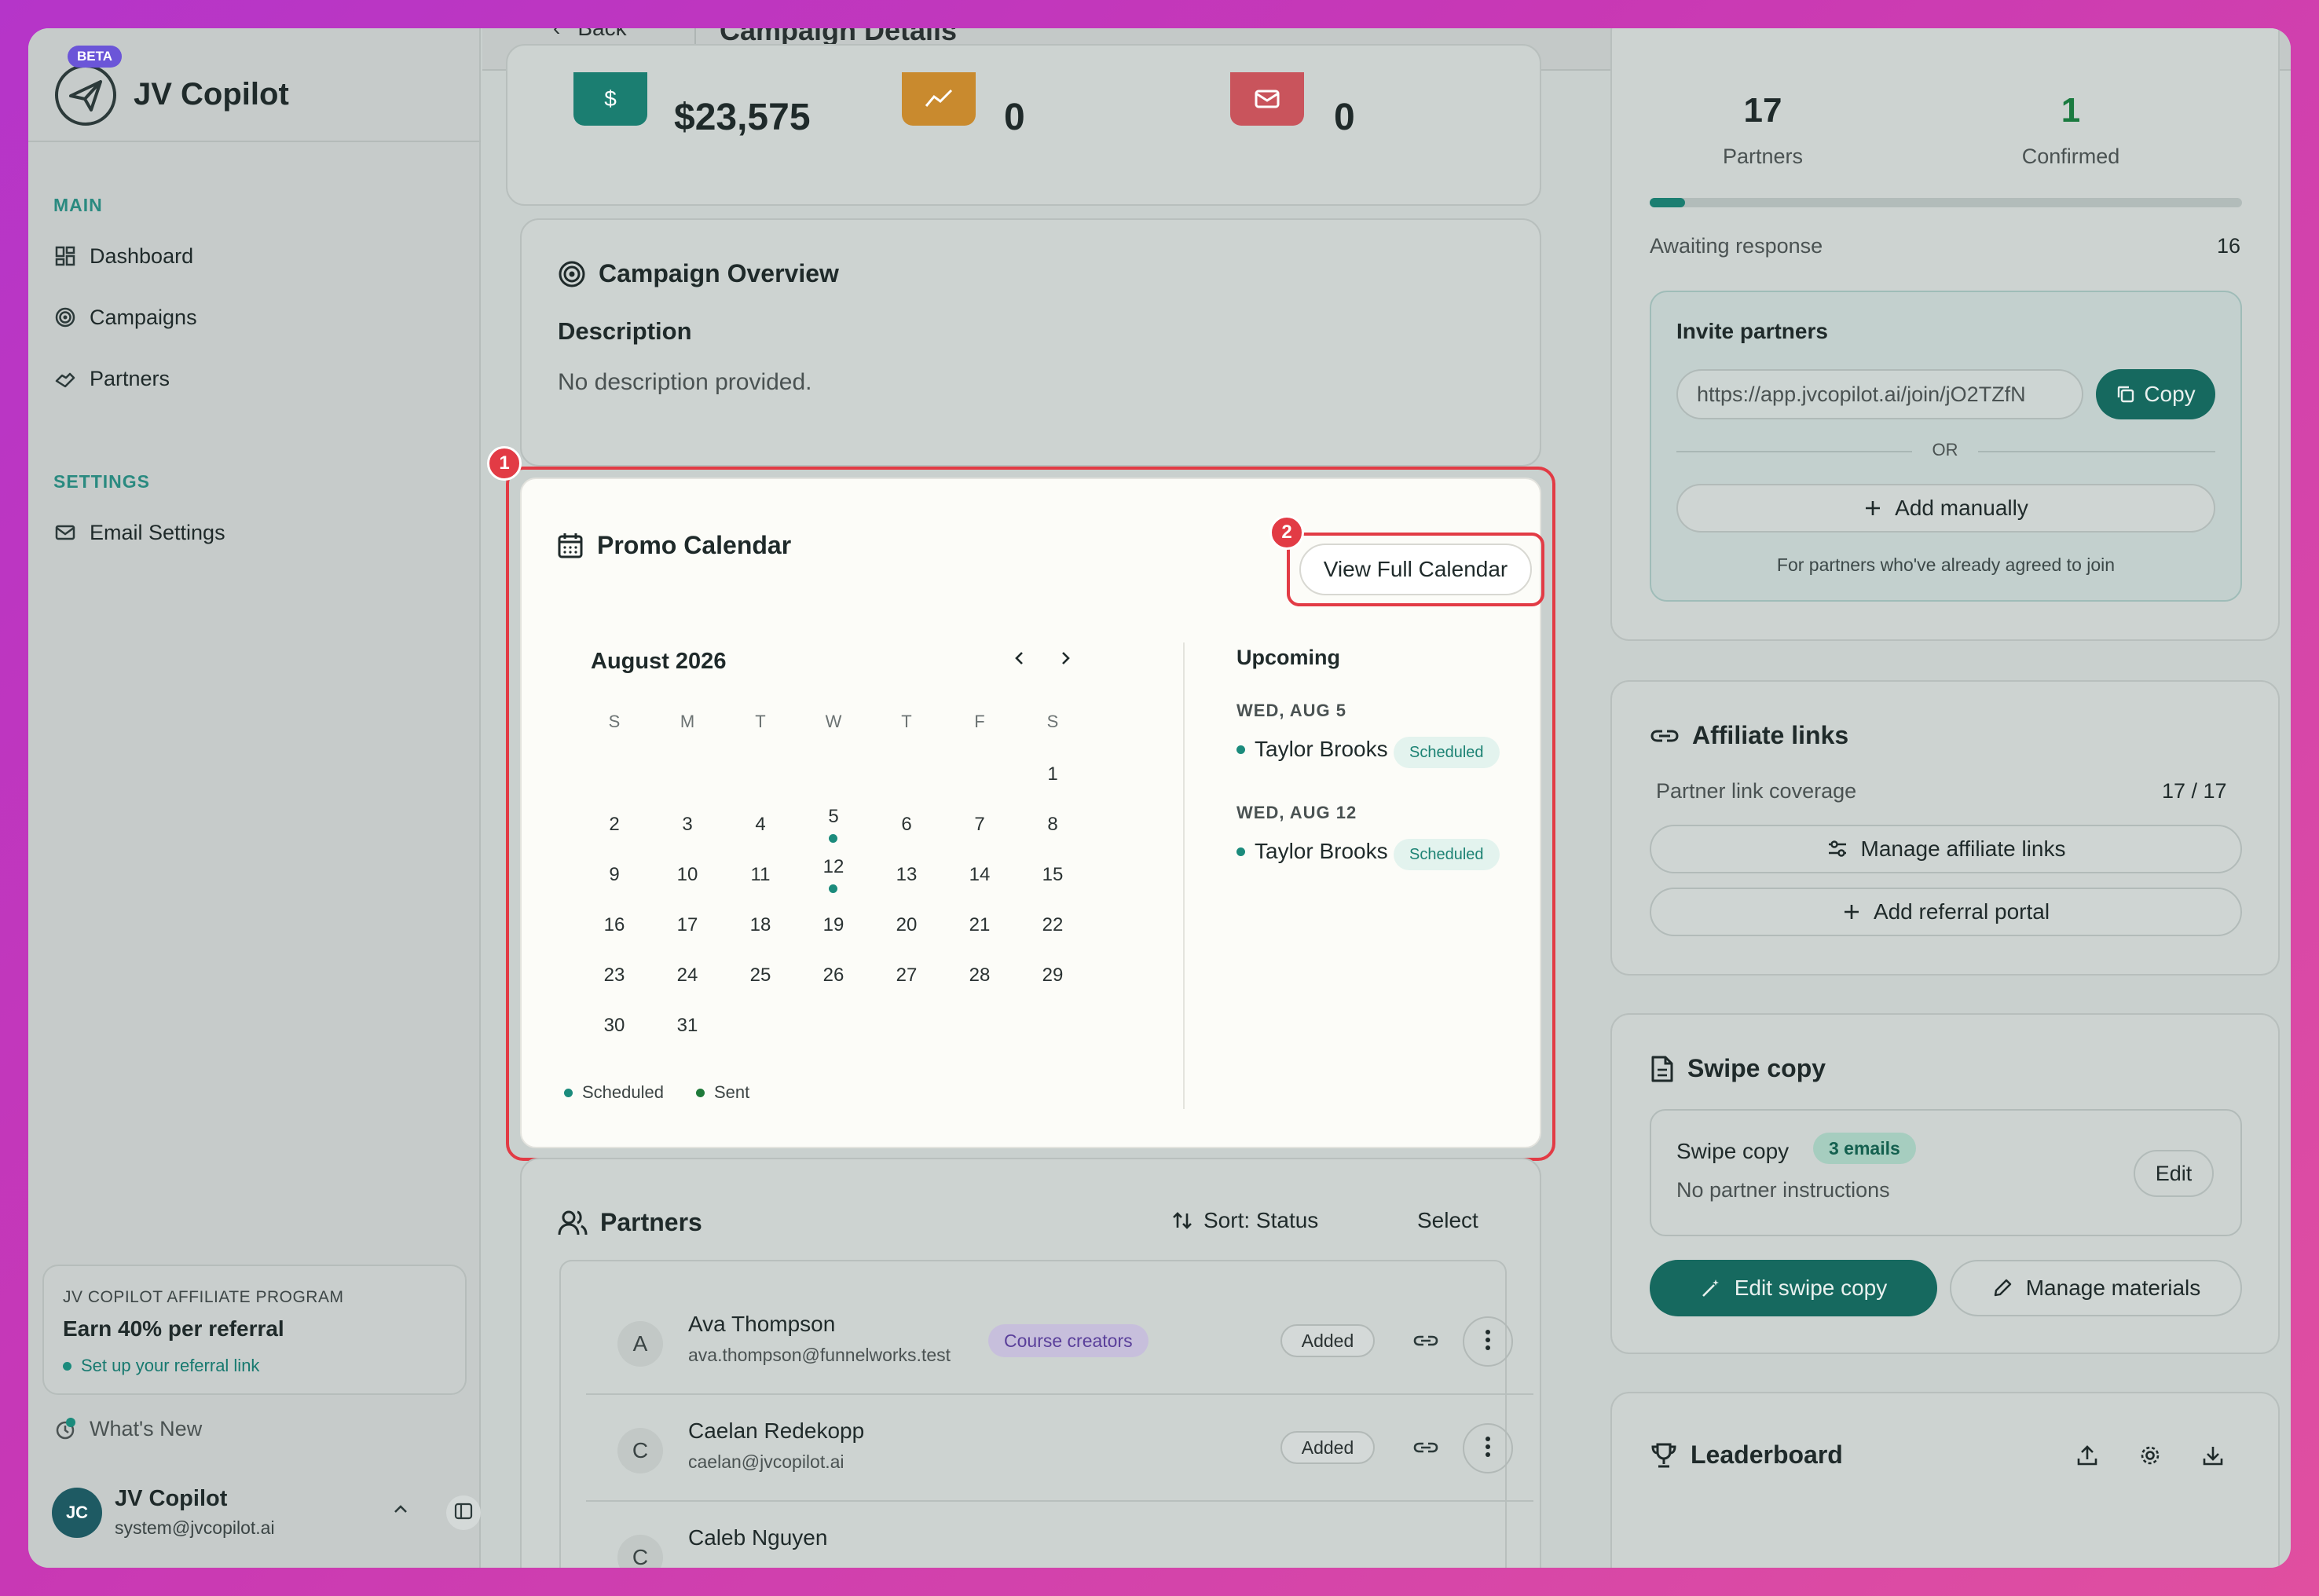  Describe the element at coordinates (1059, 1535) in the screenshot. I see `table-row: C Caleb Nguyen` at that location.